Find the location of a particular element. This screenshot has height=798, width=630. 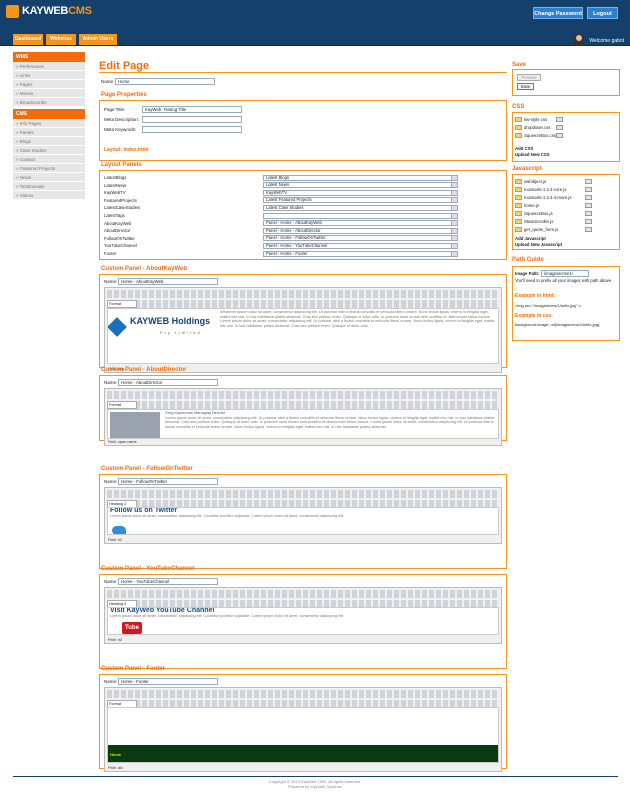

footer-divider is located at coordinates (315, 776).